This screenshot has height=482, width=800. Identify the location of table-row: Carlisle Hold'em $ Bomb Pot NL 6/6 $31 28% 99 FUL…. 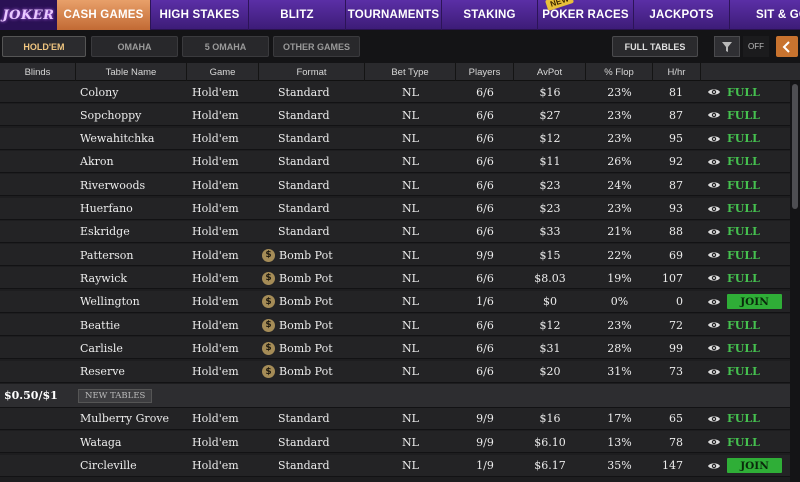
(395, 348).